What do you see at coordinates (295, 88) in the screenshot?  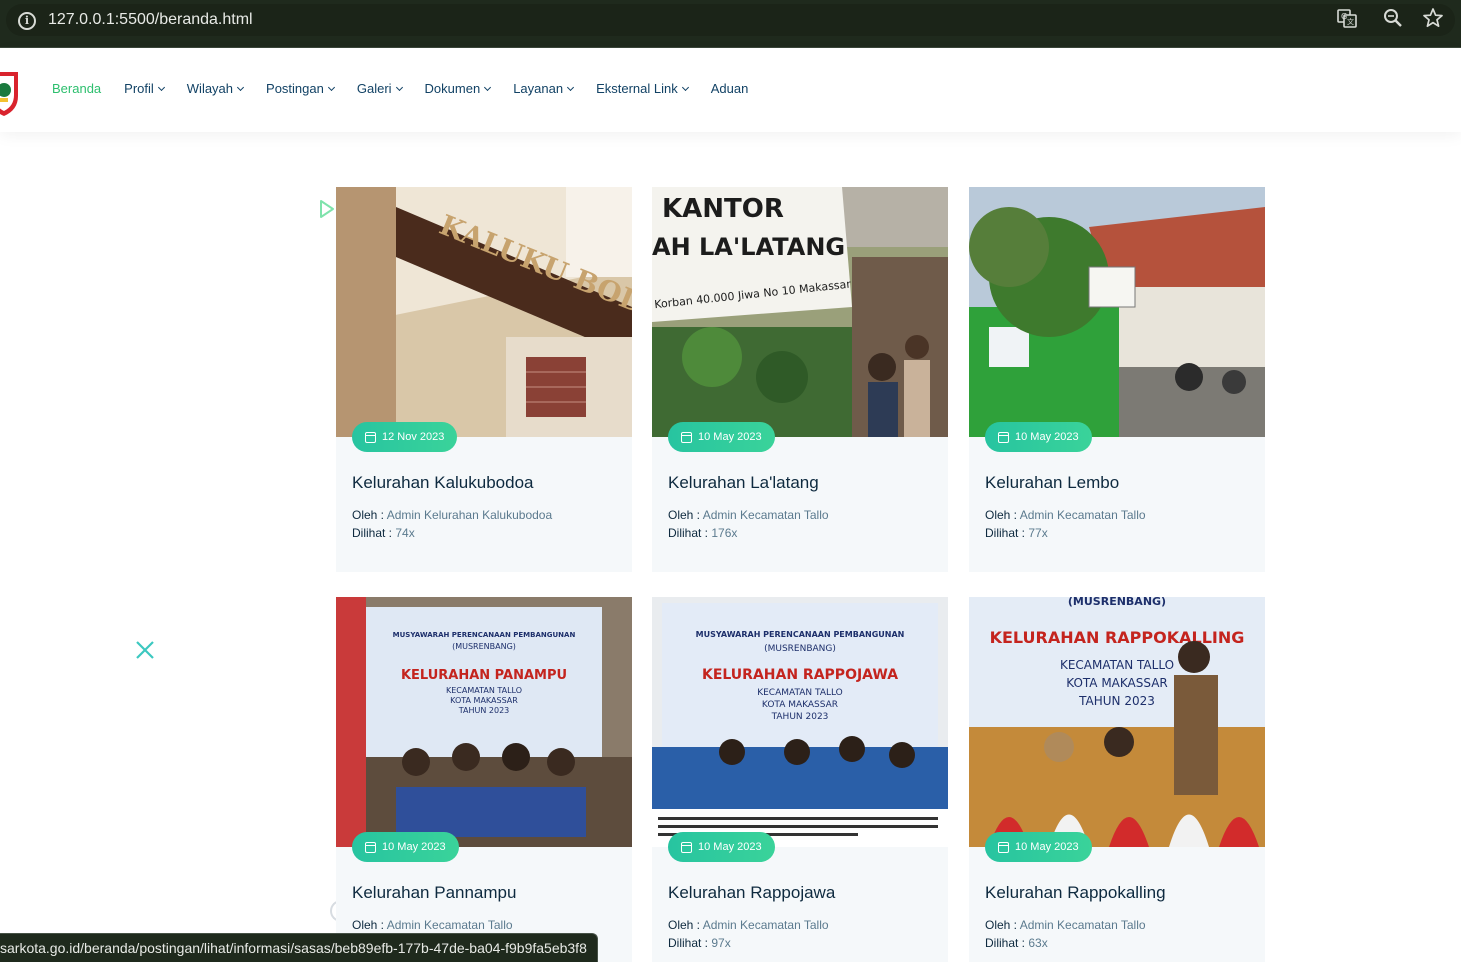 I see `nav-item-label: Postingan` at bounding box center [295, 88].